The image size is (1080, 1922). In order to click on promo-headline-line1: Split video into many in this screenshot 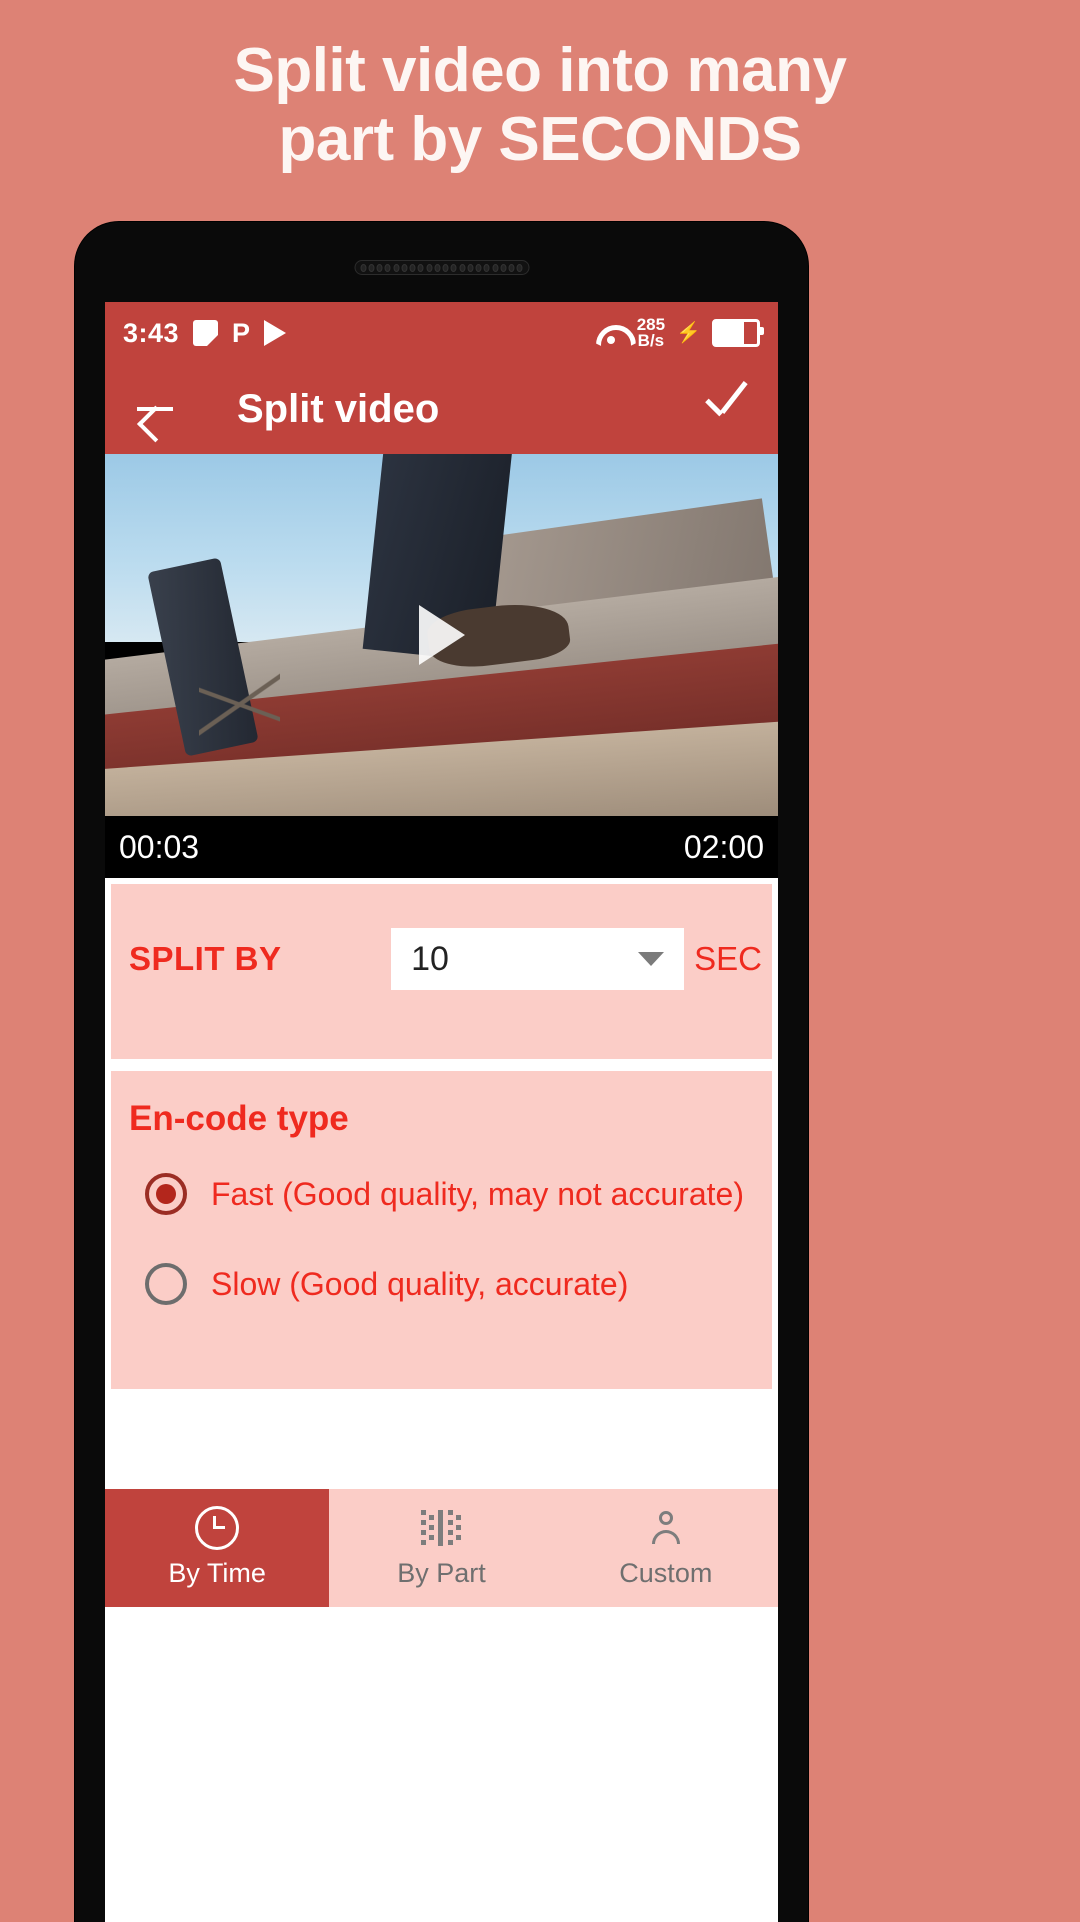, I will do `click(540, 70)`.